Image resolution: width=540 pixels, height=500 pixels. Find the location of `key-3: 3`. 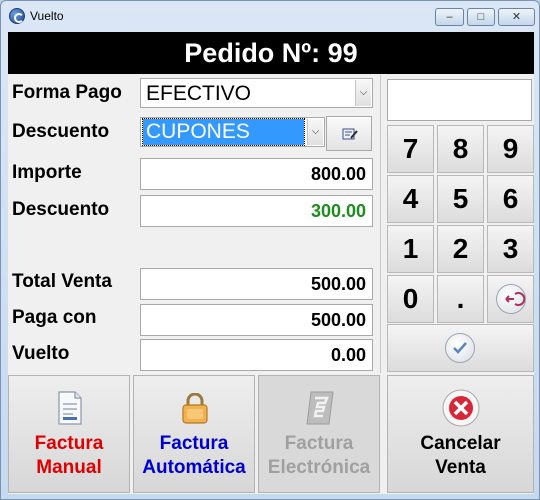

key-3: 3 is located at coordinates (510, 249).